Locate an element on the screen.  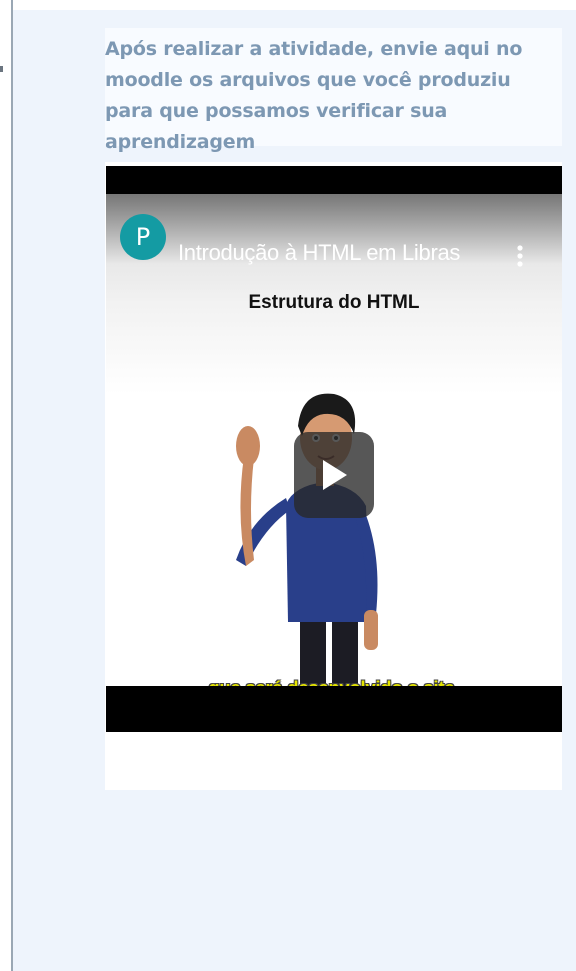
kebab-menu-icon is located at coordinates (520, 256).